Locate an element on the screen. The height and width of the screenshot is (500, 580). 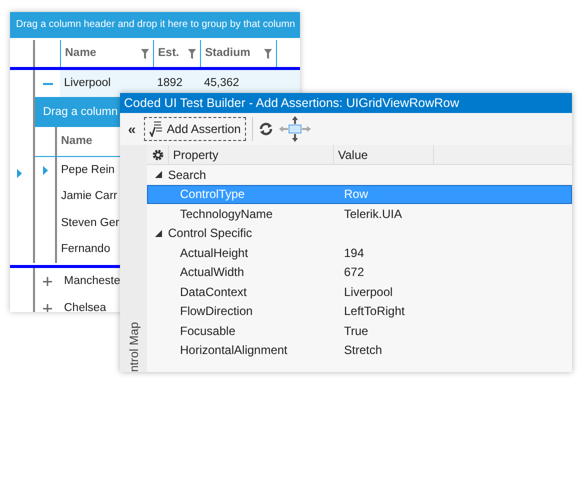
assertion-icon is located at coordinates (155, 129).